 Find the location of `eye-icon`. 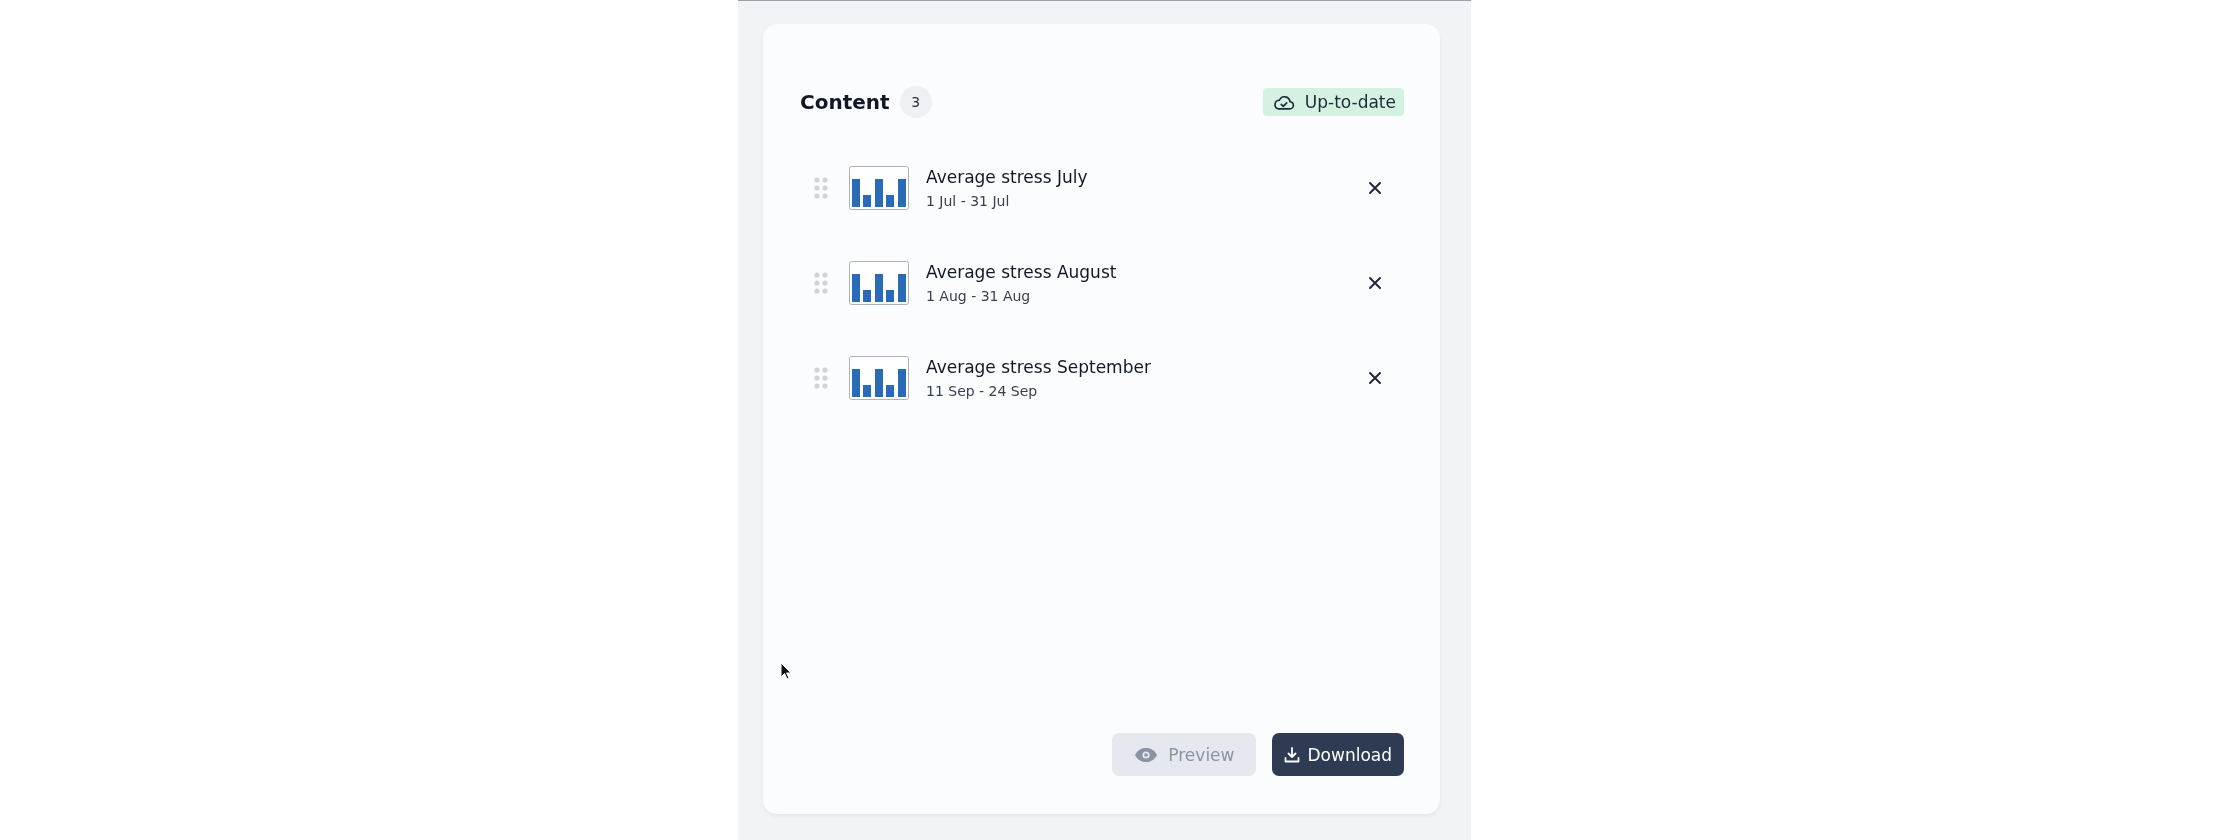

eye-icon is located at coordinates (1146, 754).